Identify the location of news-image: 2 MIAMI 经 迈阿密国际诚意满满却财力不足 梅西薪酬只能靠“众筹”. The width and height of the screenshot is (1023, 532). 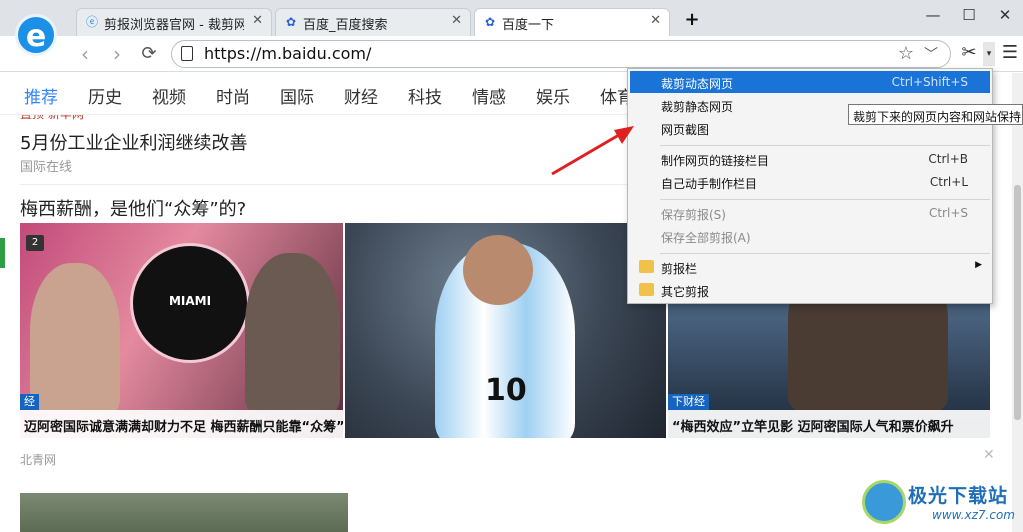
(181, 330).